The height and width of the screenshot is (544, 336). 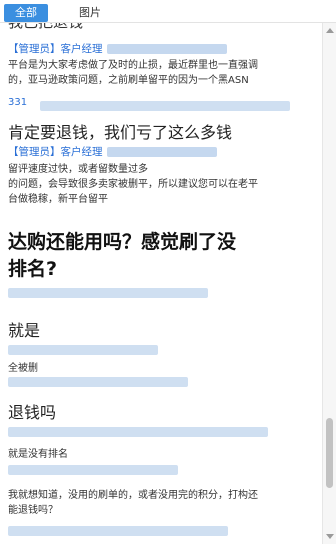 What do you see at coordinates (133, 184) in the screenshot?
I see `message-line: 的问题，会导致很多卖家被删平，所以建议您可以在老平` at bounding box center [133, 184].